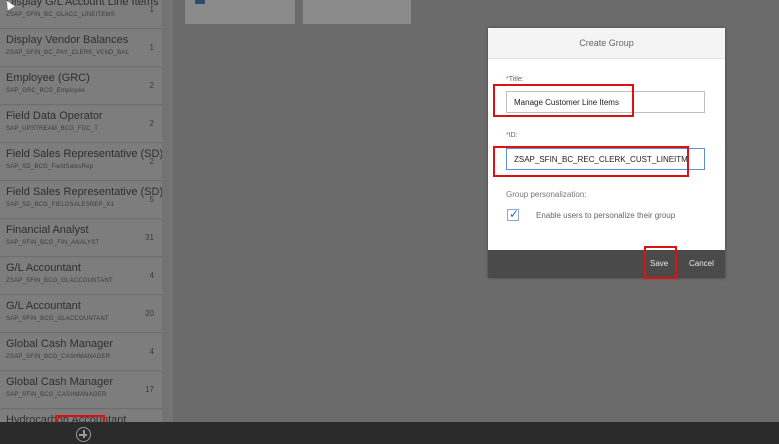  What do you see at coordinates (149, 389) in the screenshot?
I see `list-item-count: 17` at bounding box center [149, 389].